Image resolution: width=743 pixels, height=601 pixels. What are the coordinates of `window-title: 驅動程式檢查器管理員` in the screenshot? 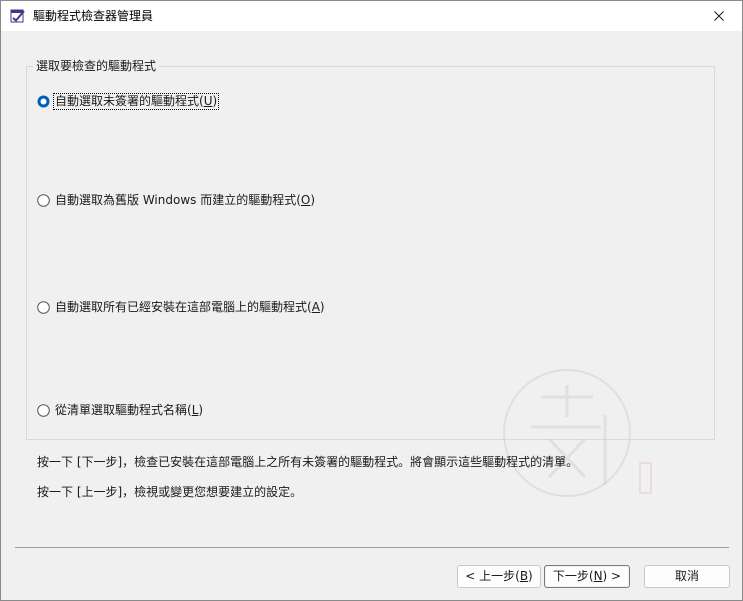 It's located at (93, 16).